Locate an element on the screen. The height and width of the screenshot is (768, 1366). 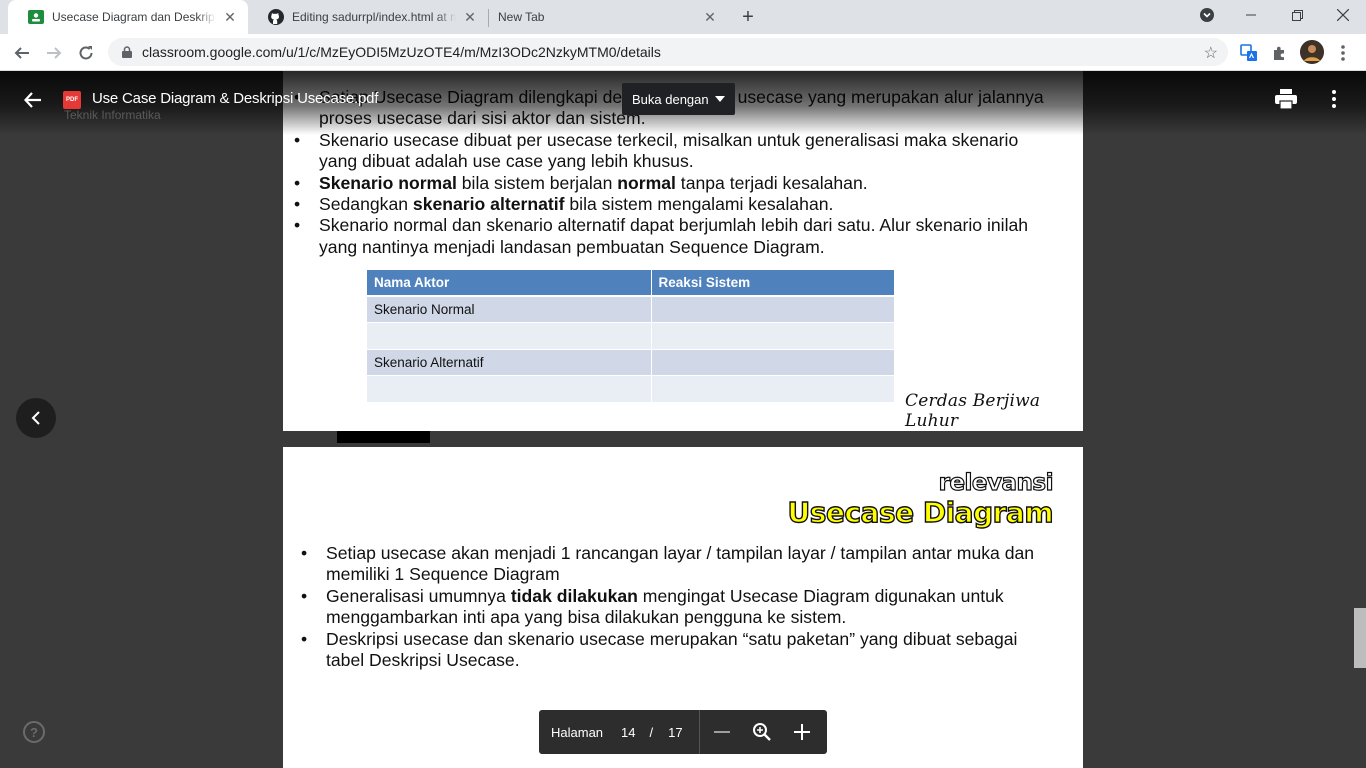
restore-icon is located at coordinates (1297, 15).